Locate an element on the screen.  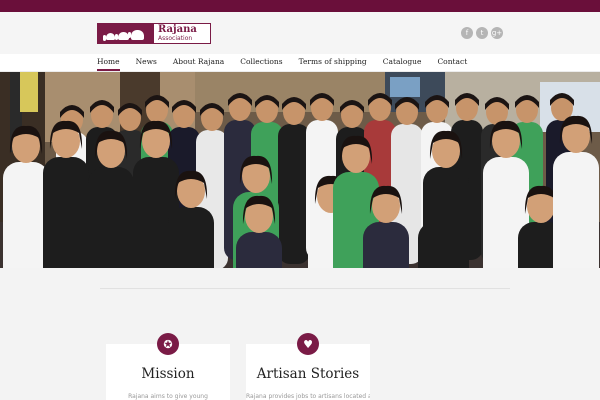
nav-item-terms-of-shipping: Terms of shipping is located at coordinates (333, 62).